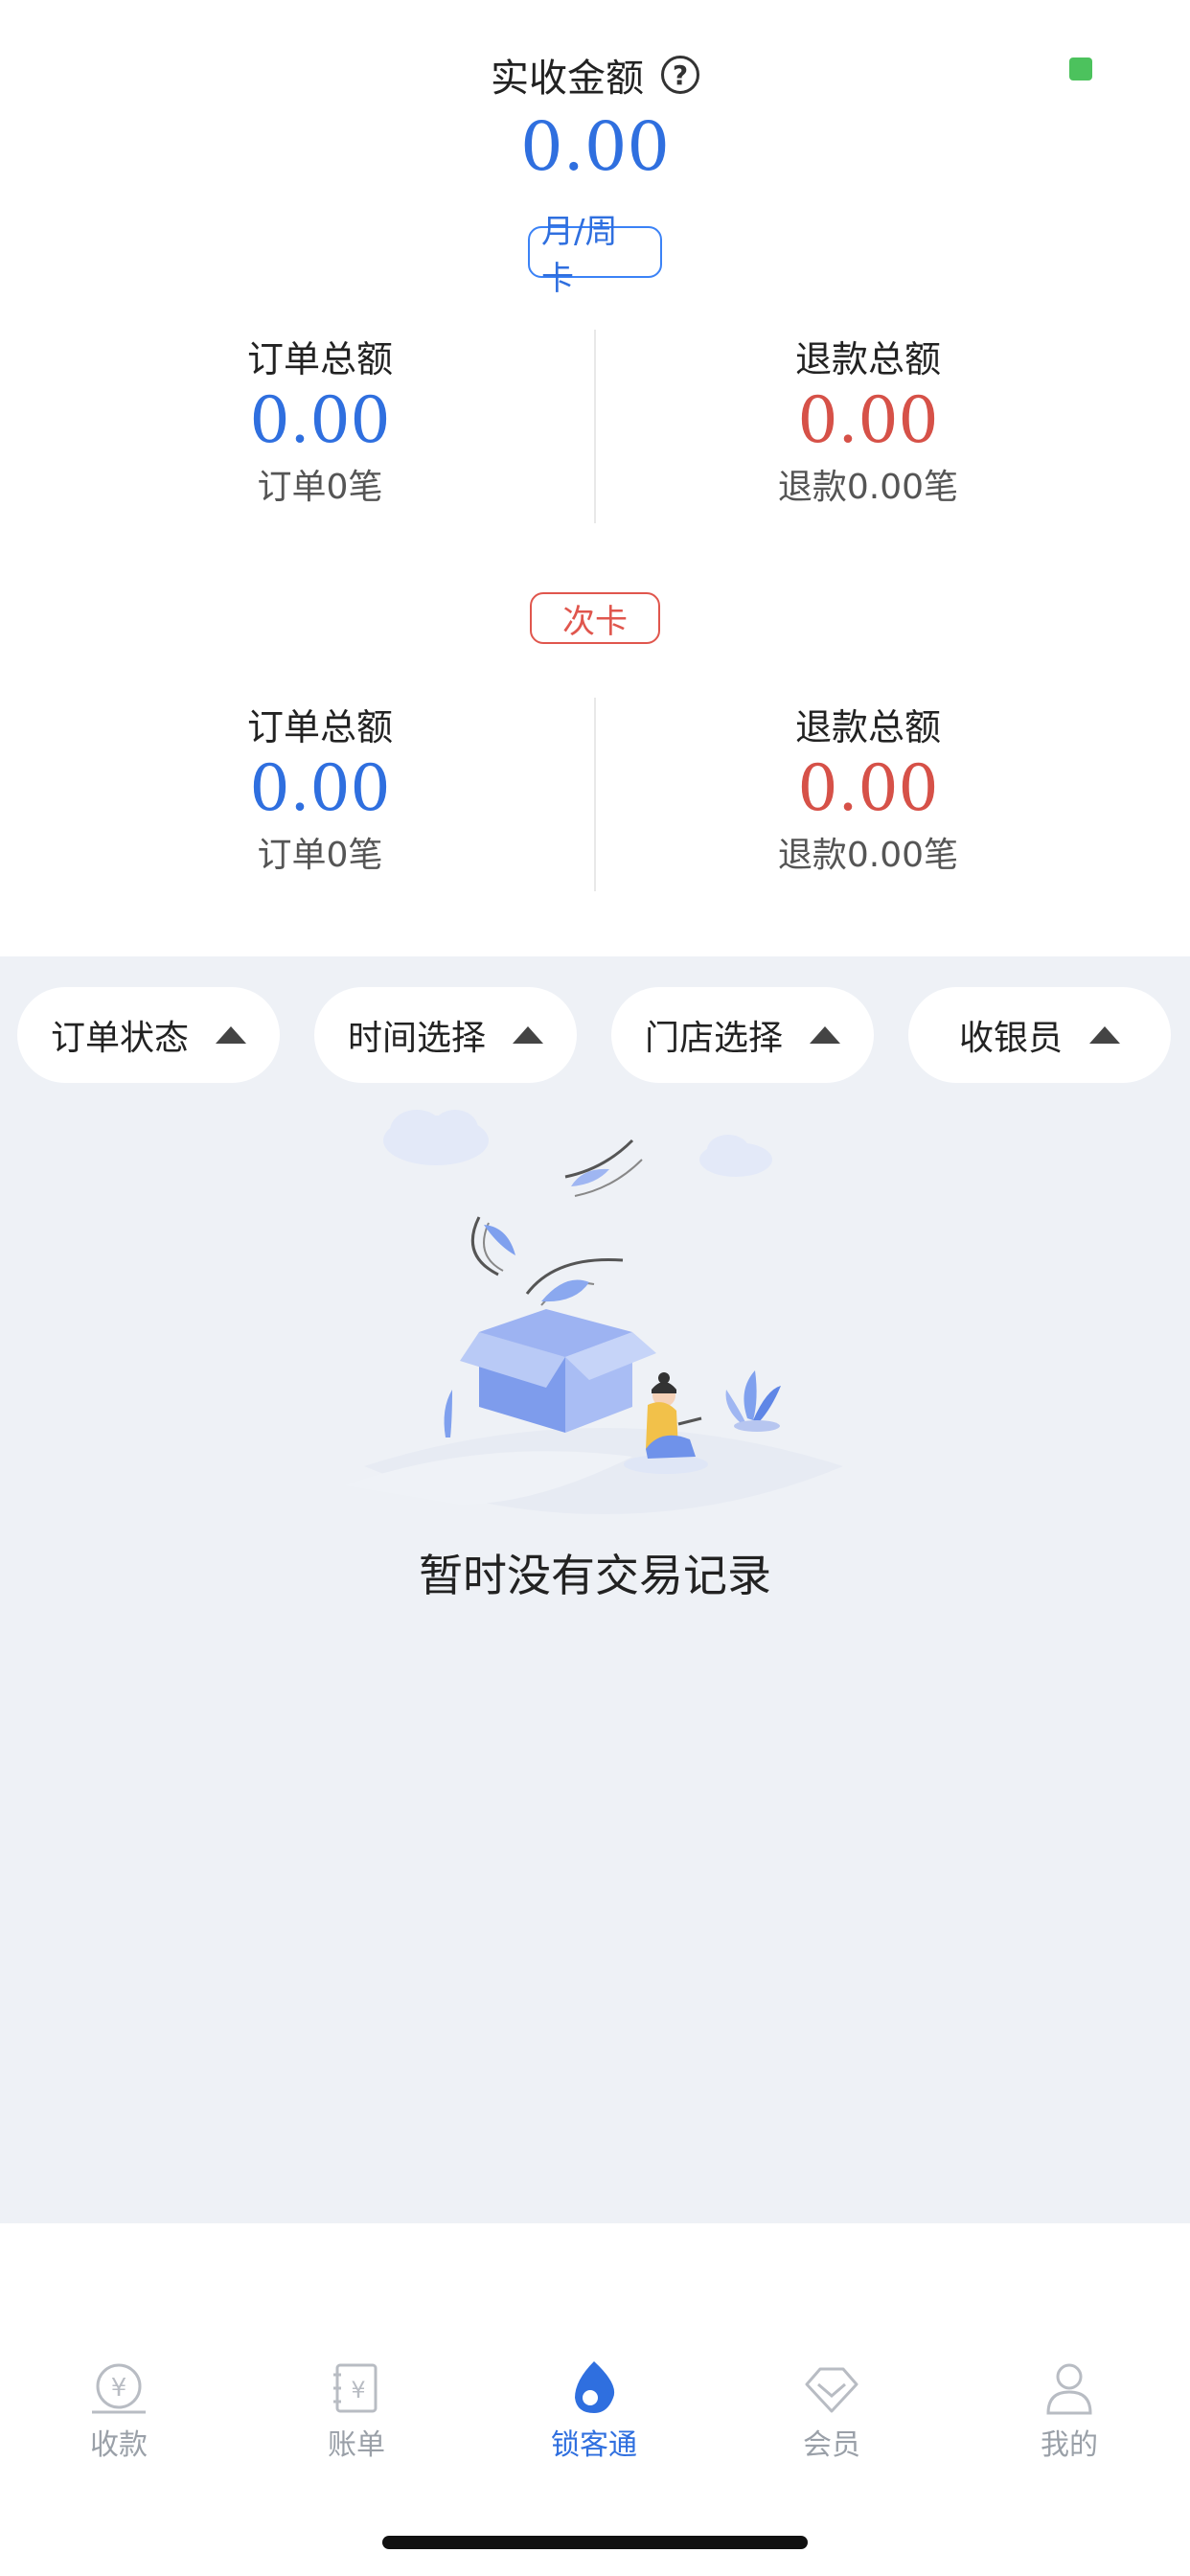  What do you see at coordinates (417, 1038) in the screenshot?
I see `filter-label: 时间选择` at bounding box center [417, 1038].